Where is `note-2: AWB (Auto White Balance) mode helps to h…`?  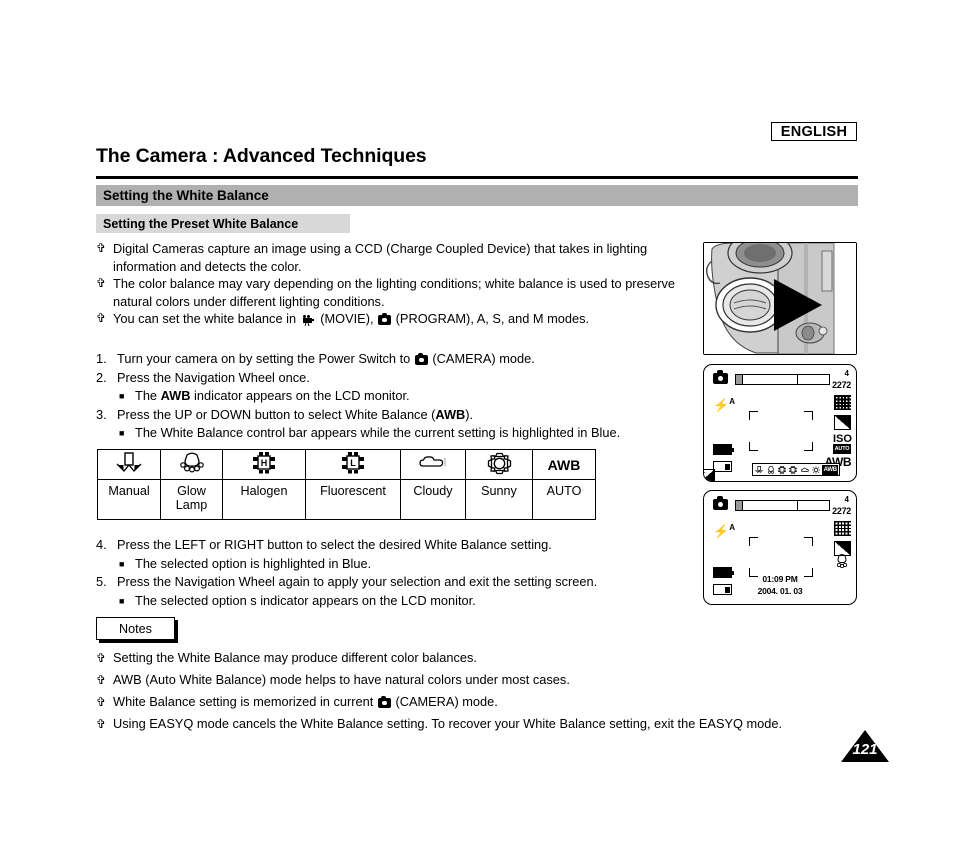 note-2: AWB (Auto White Balance) mode helps to h… is located at coordinates (341, 679).